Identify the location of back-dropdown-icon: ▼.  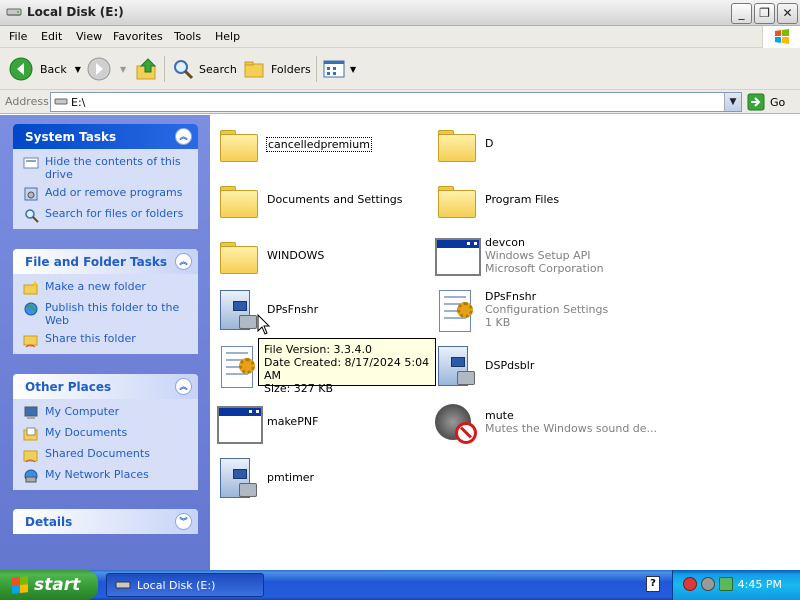
(78, 69).